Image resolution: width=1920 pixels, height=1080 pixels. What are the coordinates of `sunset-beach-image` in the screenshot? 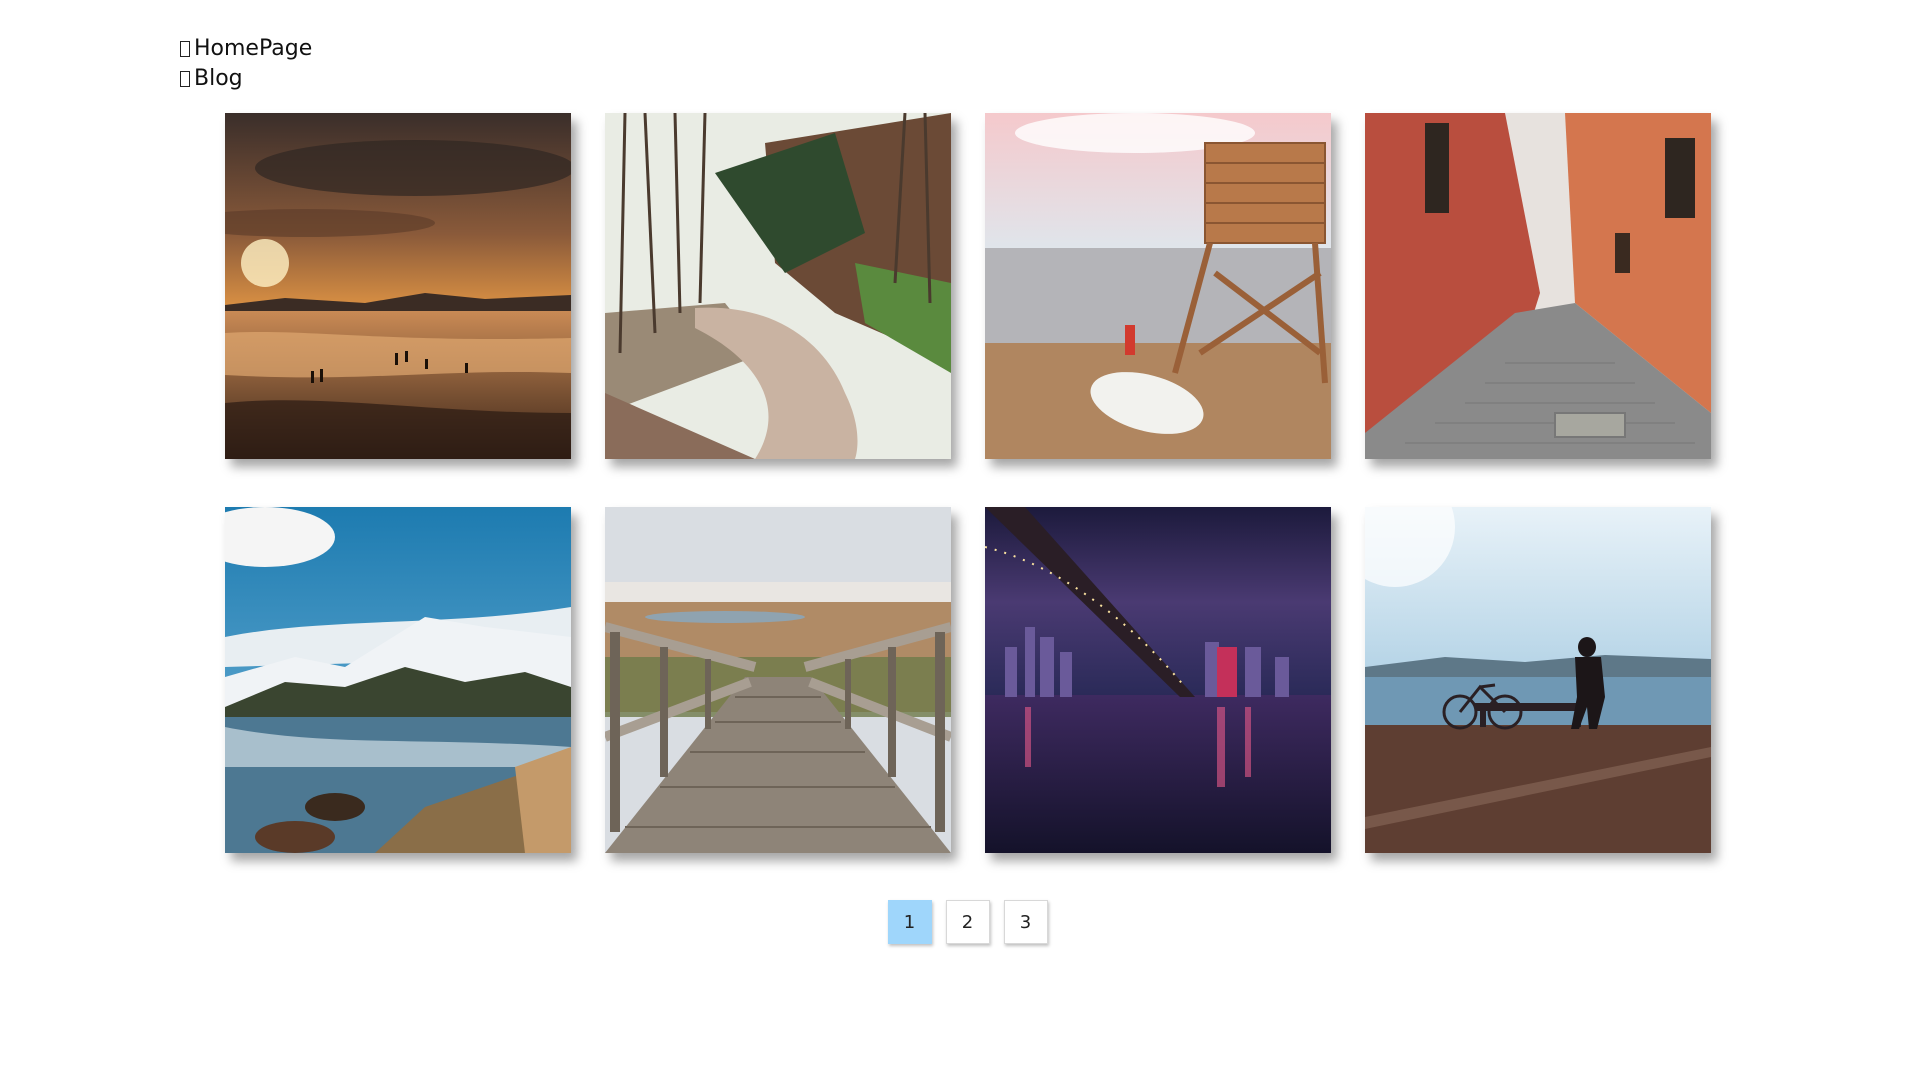 It's located at (398, 286).